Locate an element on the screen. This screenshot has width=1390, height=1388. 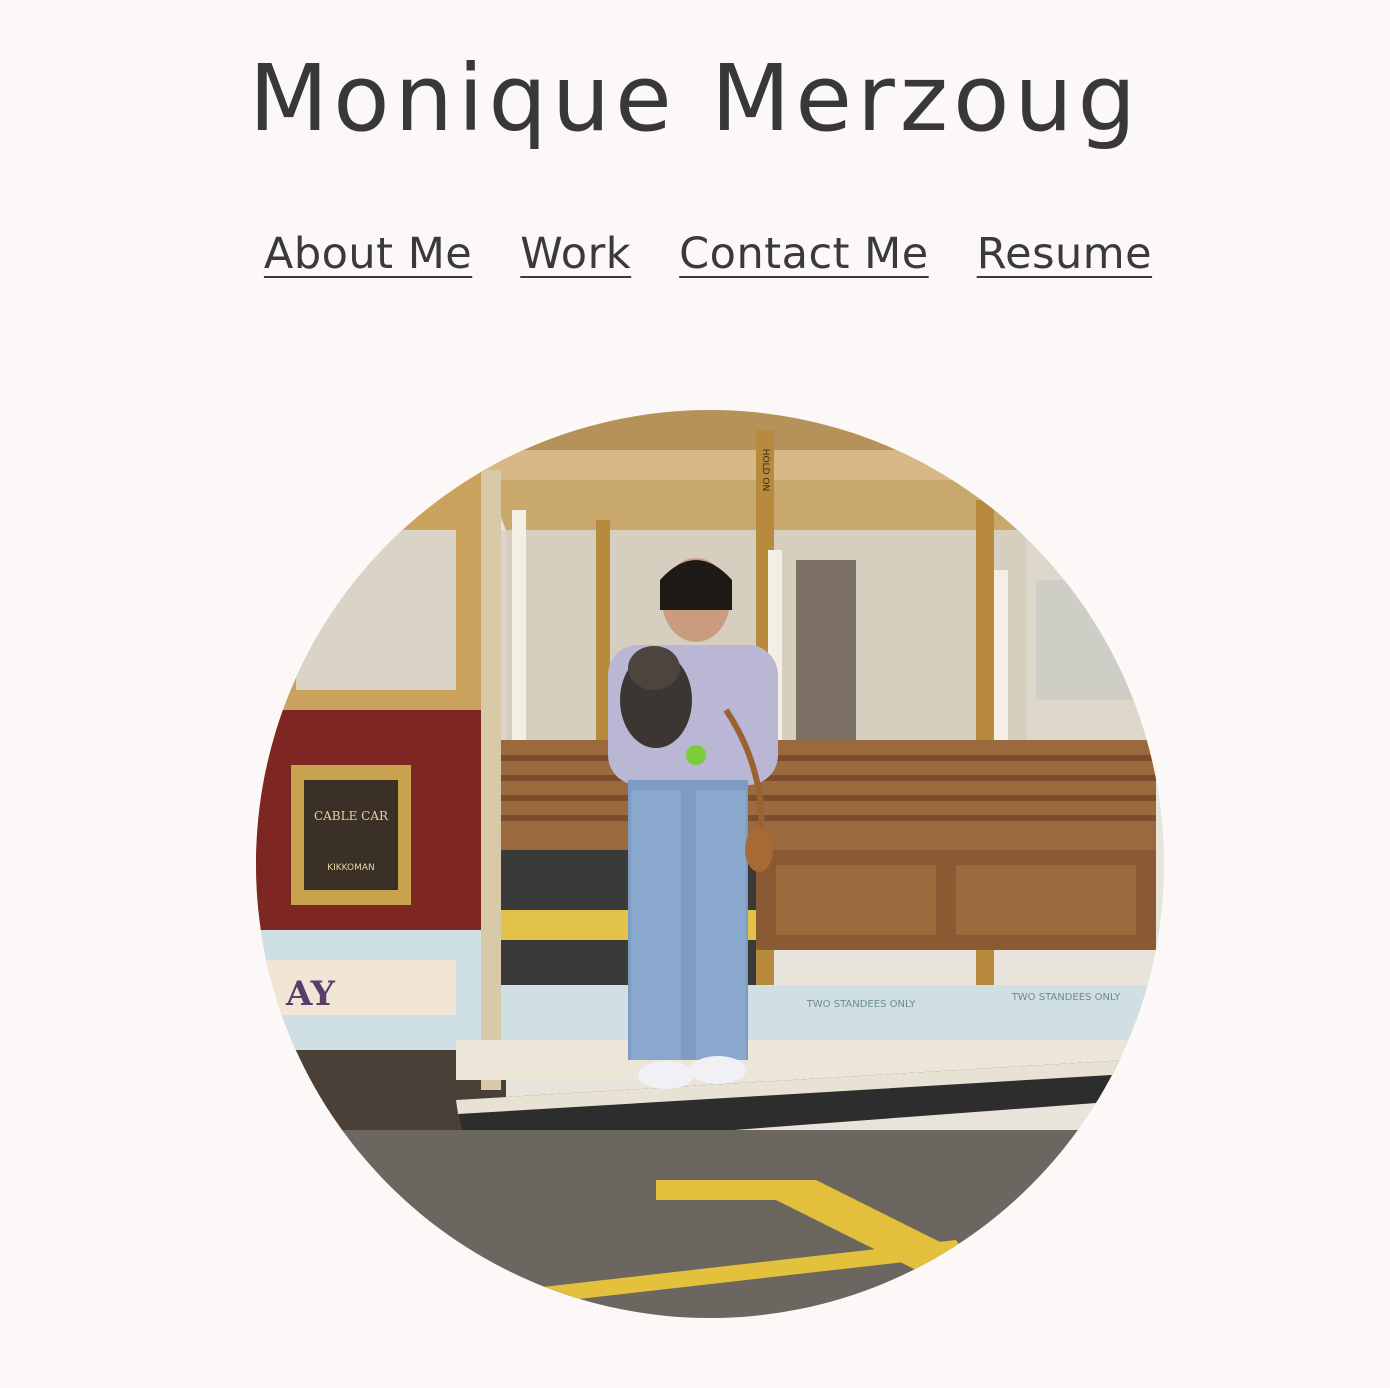
sign-text-cable-car: CABLE CAR is located at coordinates (351, 816).